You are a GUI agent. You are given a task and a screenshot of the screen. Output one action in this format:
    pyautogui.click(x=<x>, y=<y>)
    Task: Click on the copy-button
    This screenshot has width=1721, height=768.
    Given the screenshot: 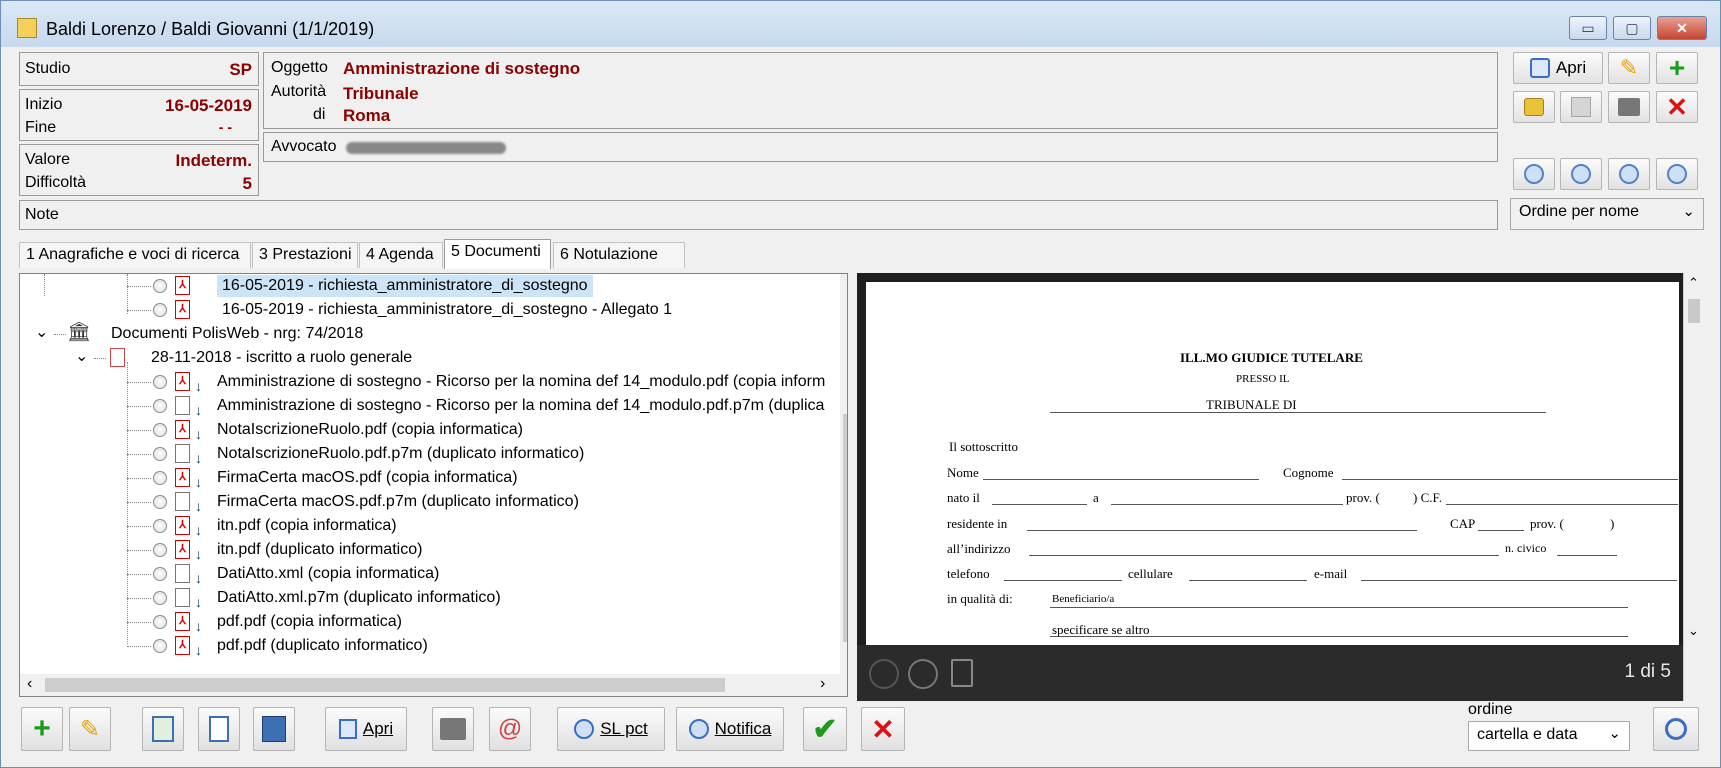 What is the action you would take?
    pyautogui.click(x=1581, y=107)
    